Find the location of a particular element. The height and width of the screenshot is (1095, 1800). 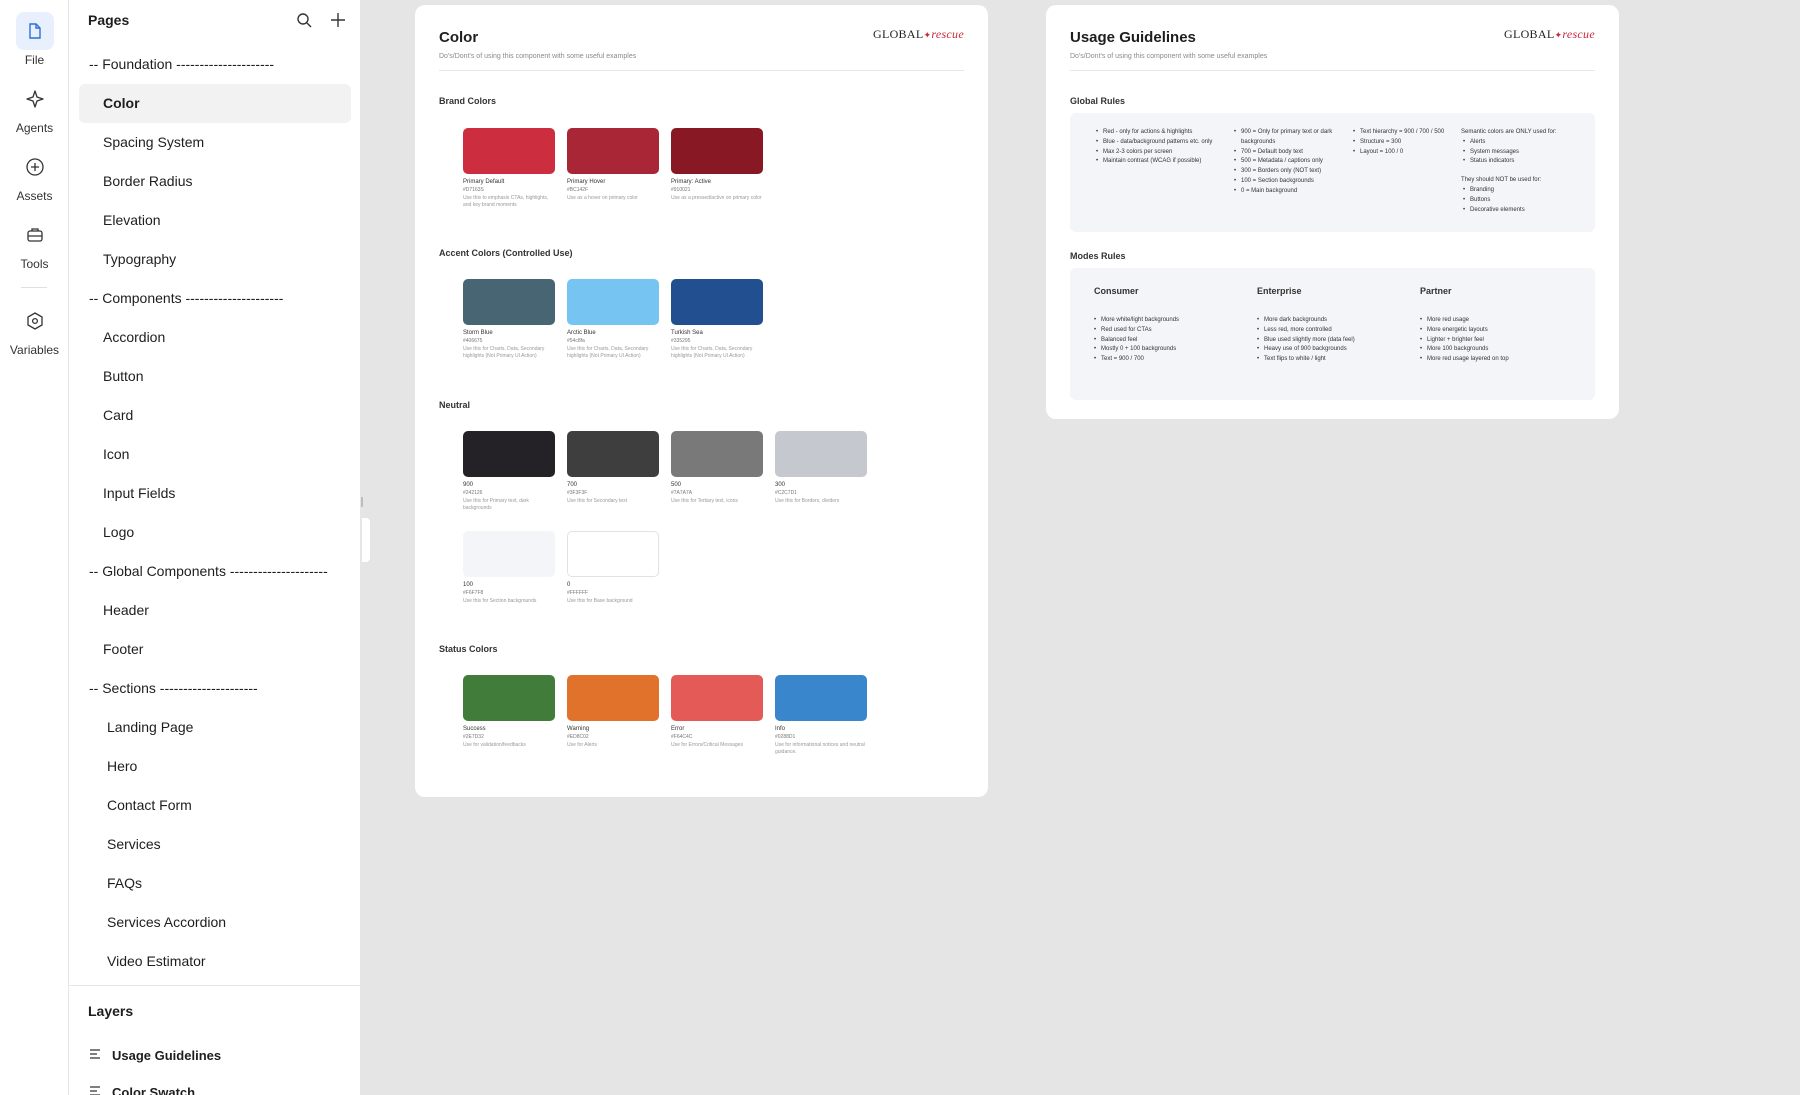

page-item-logo: Logo is located at coordinates (215, 532).